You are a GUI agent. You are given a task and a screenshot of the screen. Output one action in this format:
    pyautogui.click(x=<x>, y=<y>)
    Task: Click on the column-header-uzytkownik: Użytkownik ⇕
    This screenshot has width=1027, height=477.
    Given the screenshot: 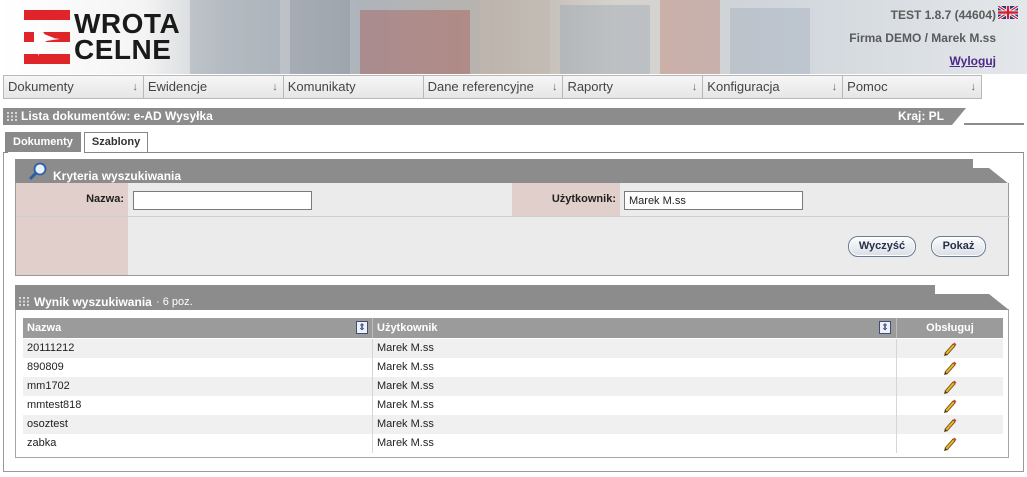 What is the action you would take?
    pyautogui.click(x=635, y=328)
    